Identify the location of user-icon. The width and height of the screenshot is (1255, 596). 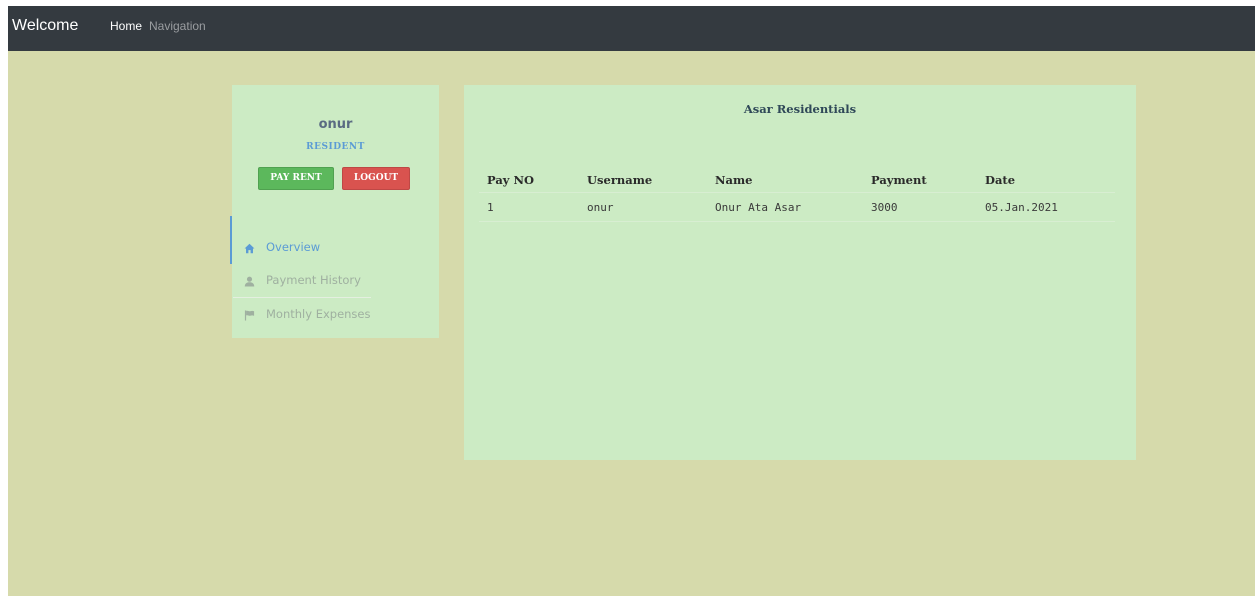
(249, 281).